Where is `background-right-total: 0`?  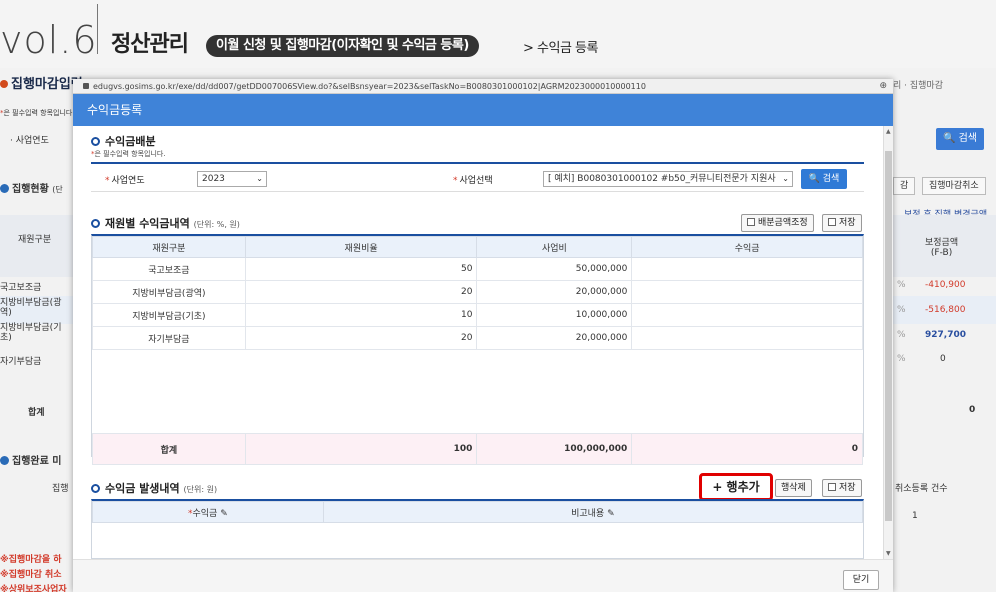
background-right-total: 0 is located at coordinates (972, 410).